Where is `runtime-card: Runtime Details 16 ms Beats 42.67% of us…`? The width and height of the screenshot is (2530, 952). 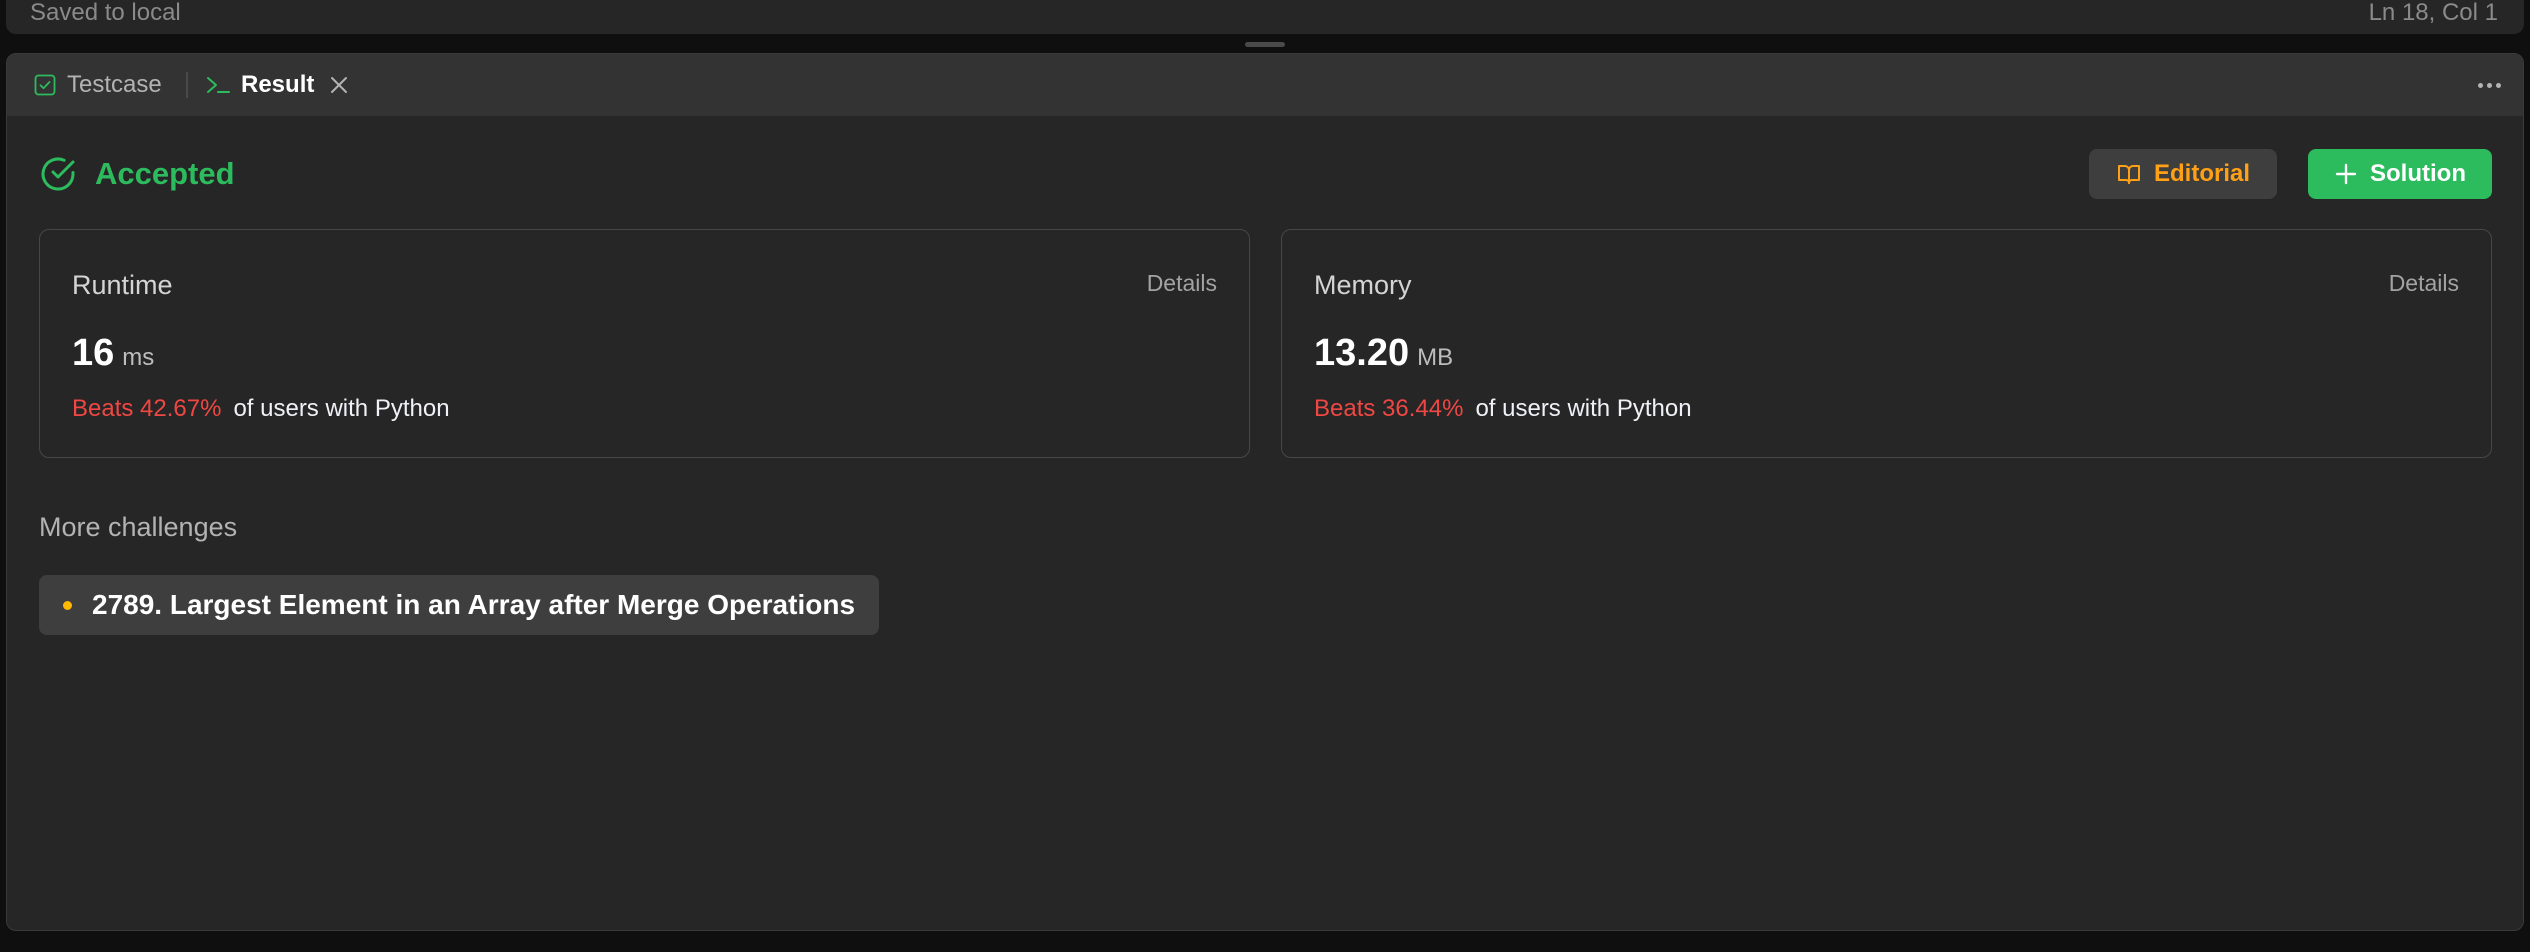
runtime-card: Runtime Details 16 ms Beats 42.67% of us… is located at coordinates (644, 343).